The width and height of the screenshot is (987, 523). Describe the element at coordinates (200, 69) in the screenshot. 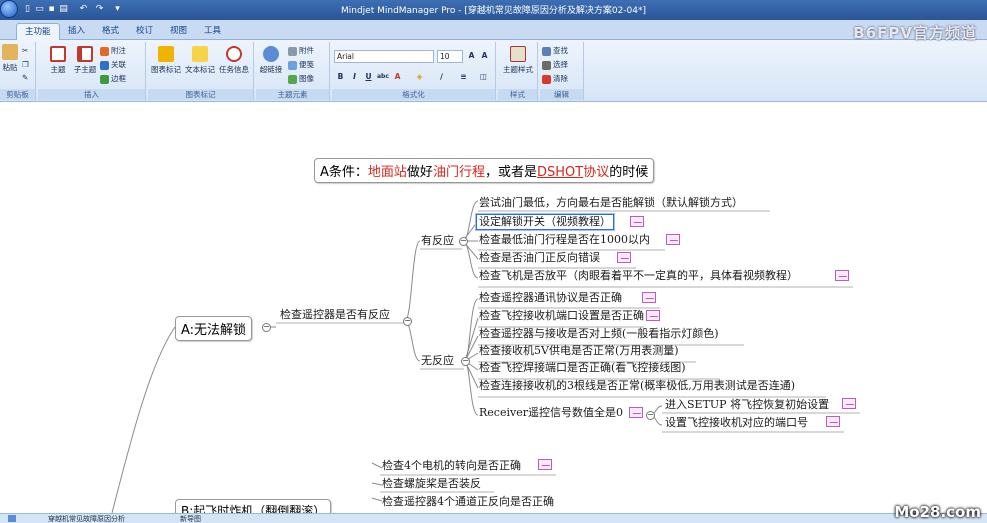

I see `text-markers-label: 文本标记` at that location.